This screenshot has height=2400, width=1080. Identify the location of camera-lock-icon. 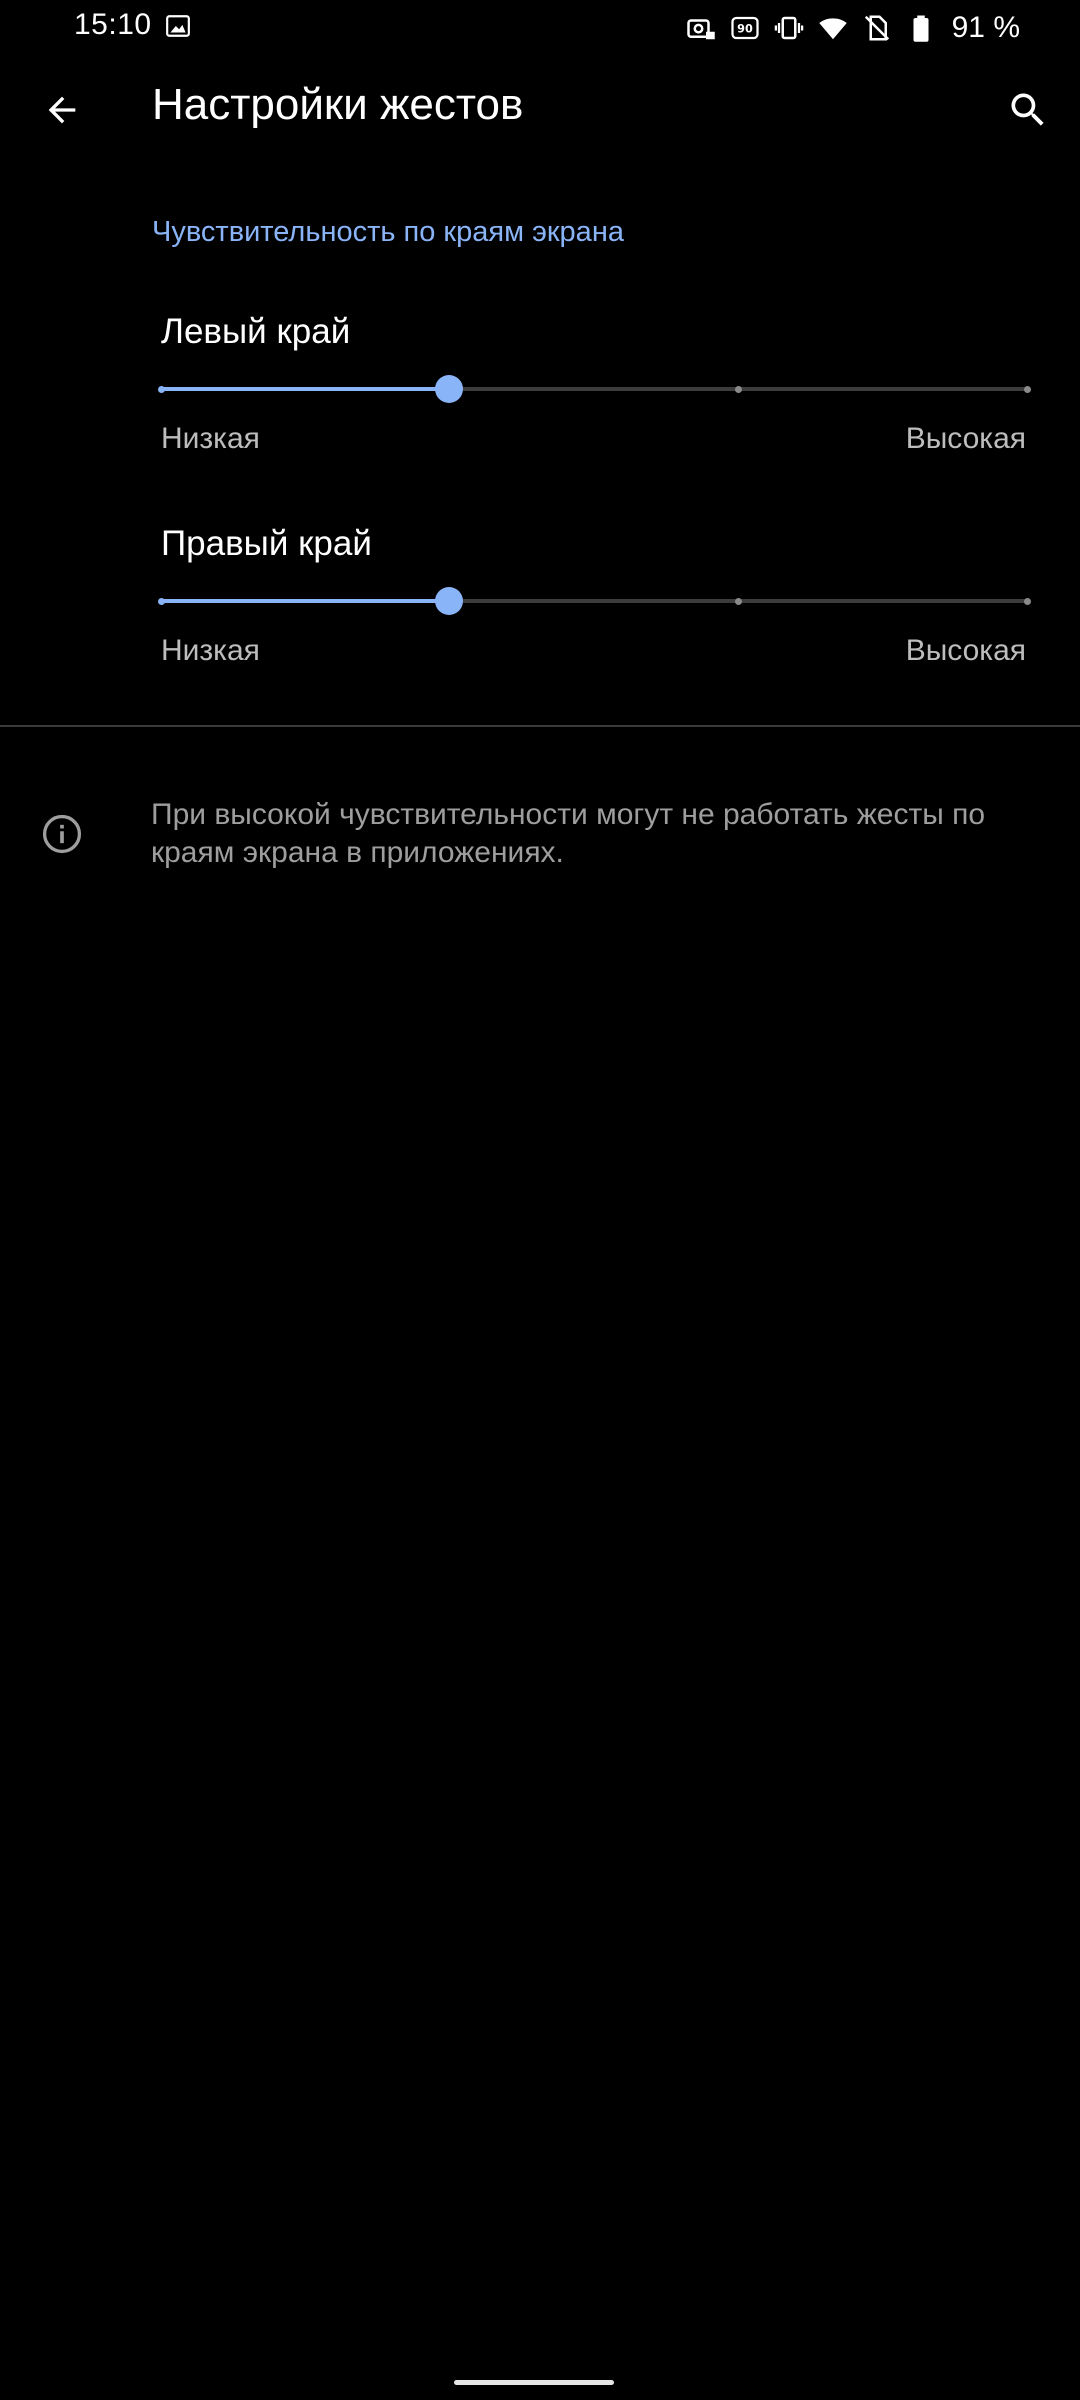
(701, 28).